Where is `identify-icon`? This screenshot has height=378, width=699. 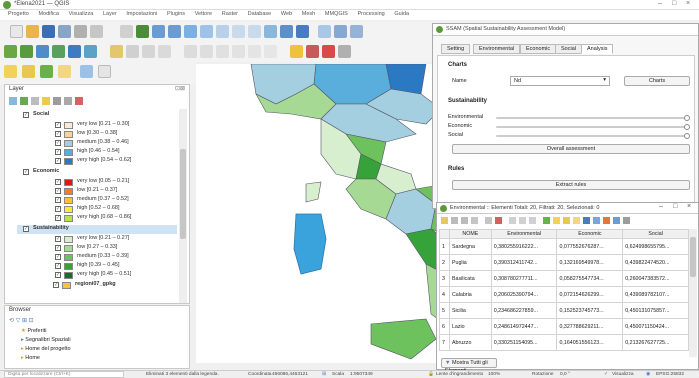 identify-icon is located at coordinates (324, 31).